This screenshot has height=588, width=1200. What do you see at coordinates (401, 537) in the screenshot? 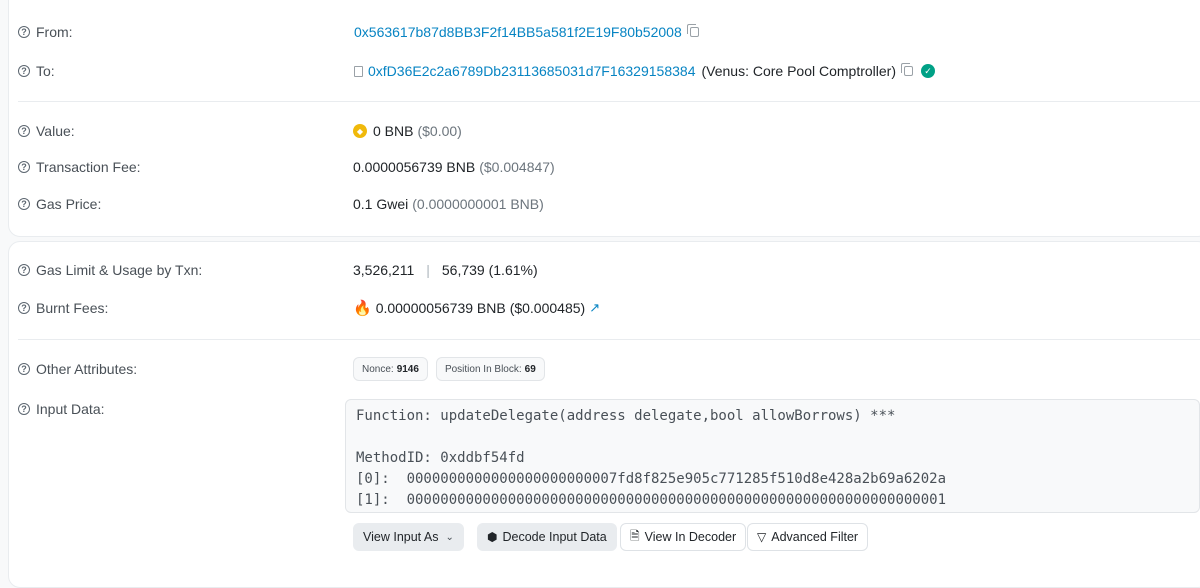
I see `view-input-as-label: View Input As` at bounding box center [401, 537].